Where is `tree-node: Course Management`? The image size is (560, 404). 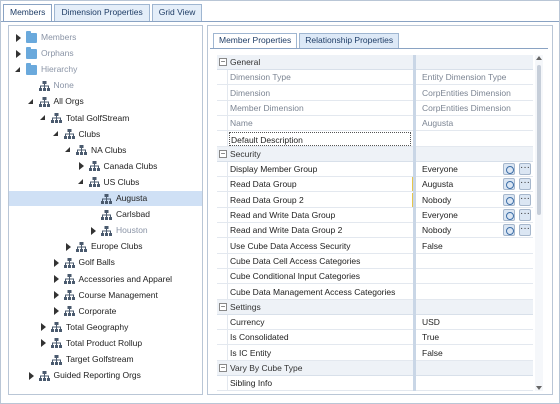
tree-node: Course Management is located at coordinates (105, 295).